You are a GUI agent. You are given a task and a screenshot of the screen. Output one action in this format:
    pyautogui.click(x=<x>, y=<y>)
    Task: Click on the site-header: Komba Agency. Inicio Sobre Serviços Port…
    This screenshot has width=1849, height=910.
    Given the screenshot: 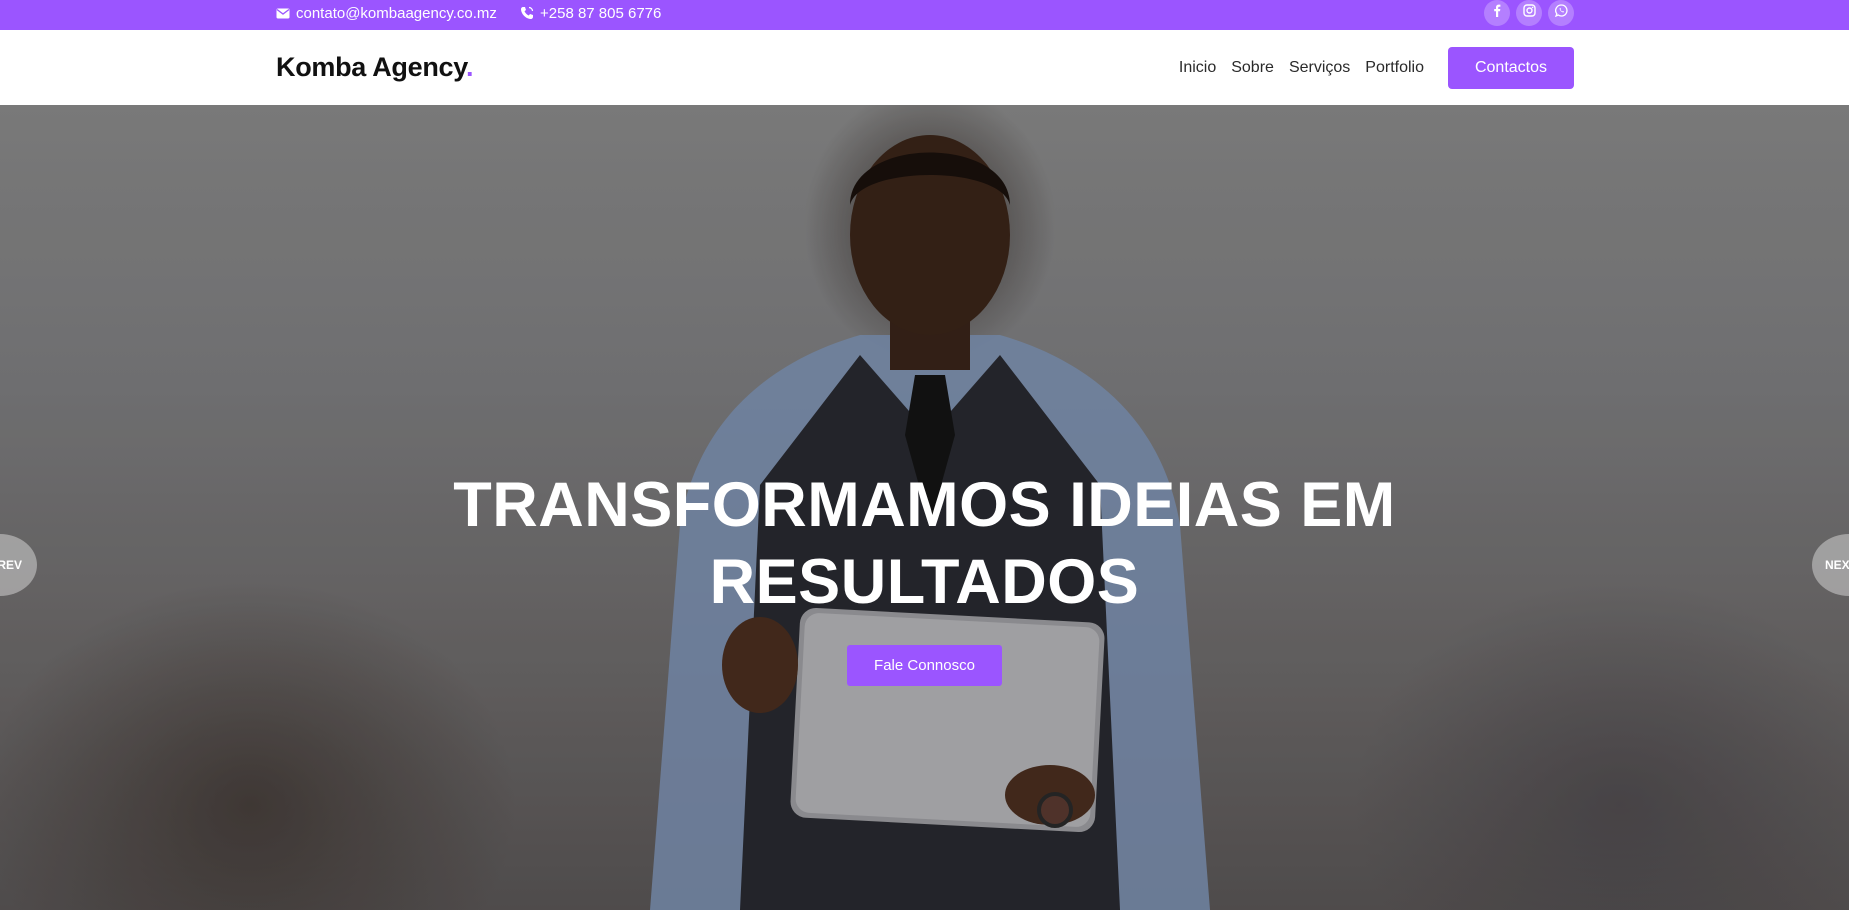 What is the action you would take?
    pyautogui.click(x=924, y=67)
    